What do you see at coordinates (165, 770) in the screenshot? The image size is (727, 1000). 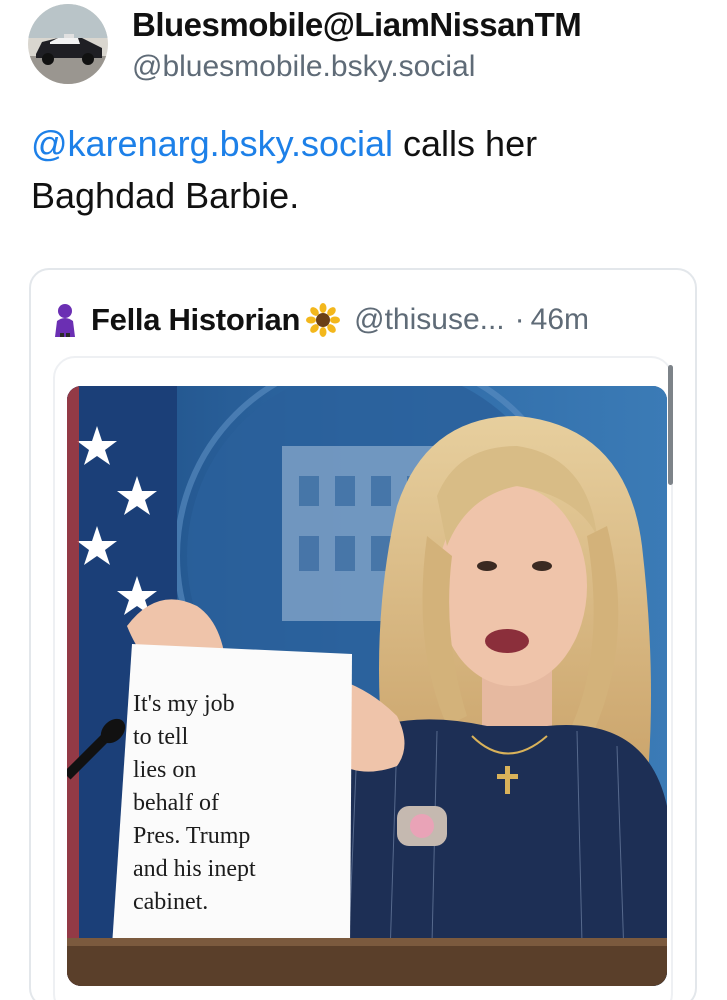 I see `sign-line: lies on` at bounding box center [165, 770].